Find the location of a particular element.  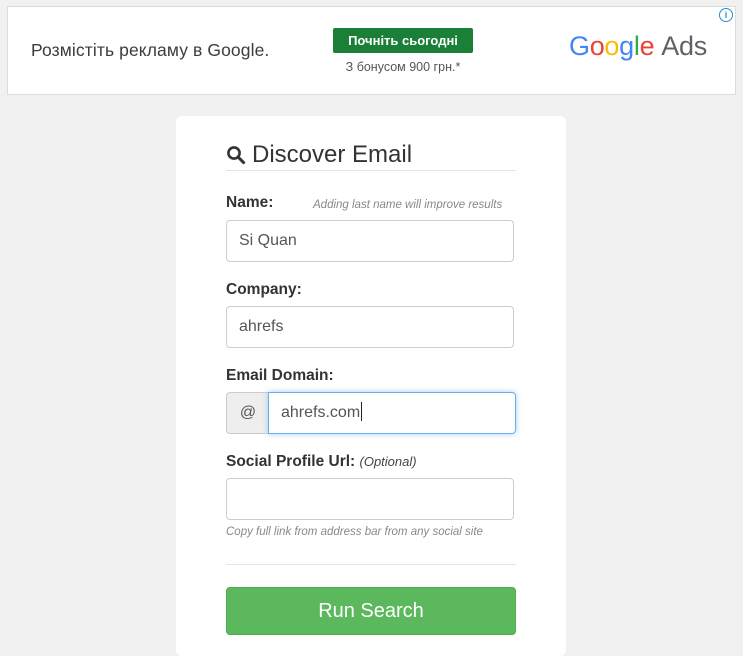

divider is located at coordinates (371, 564).